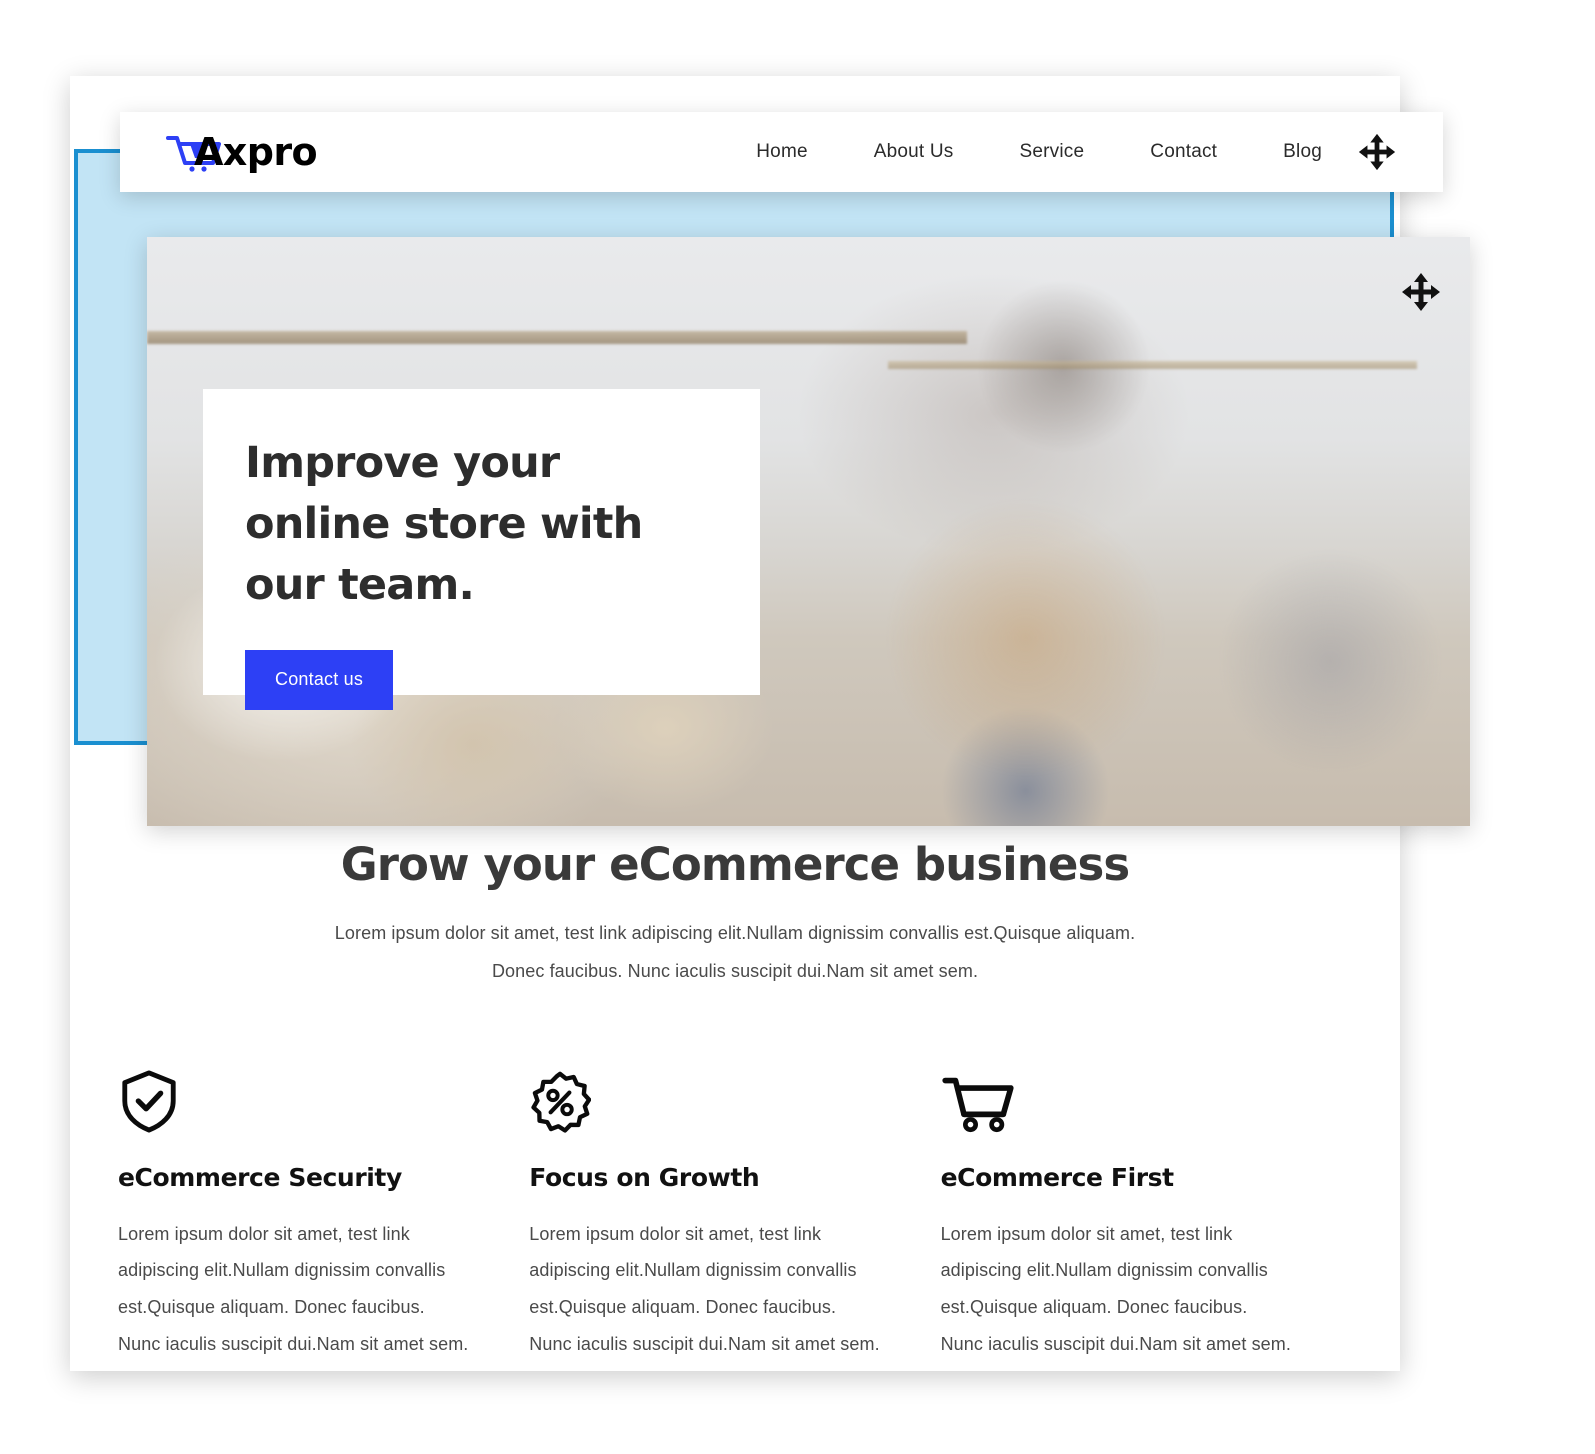 The image size is (1595, 1454). I want to click on hero-move-arrows-icon, so click(1421, 292).